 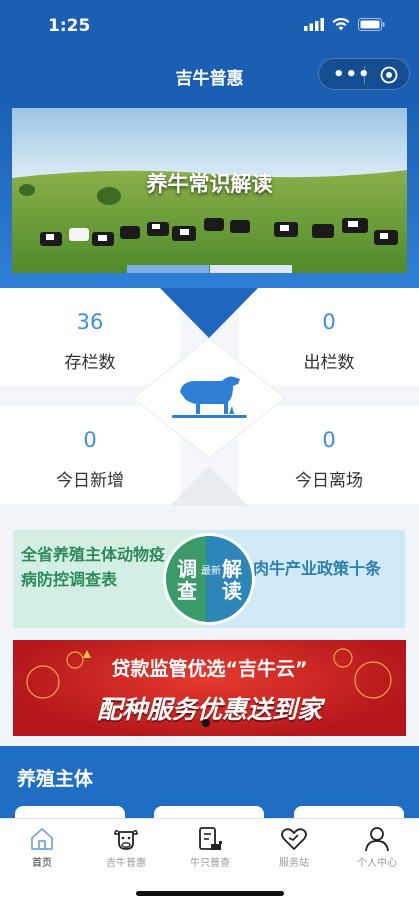 I want to click on carousel-indicator, so click(x=251, y=269).